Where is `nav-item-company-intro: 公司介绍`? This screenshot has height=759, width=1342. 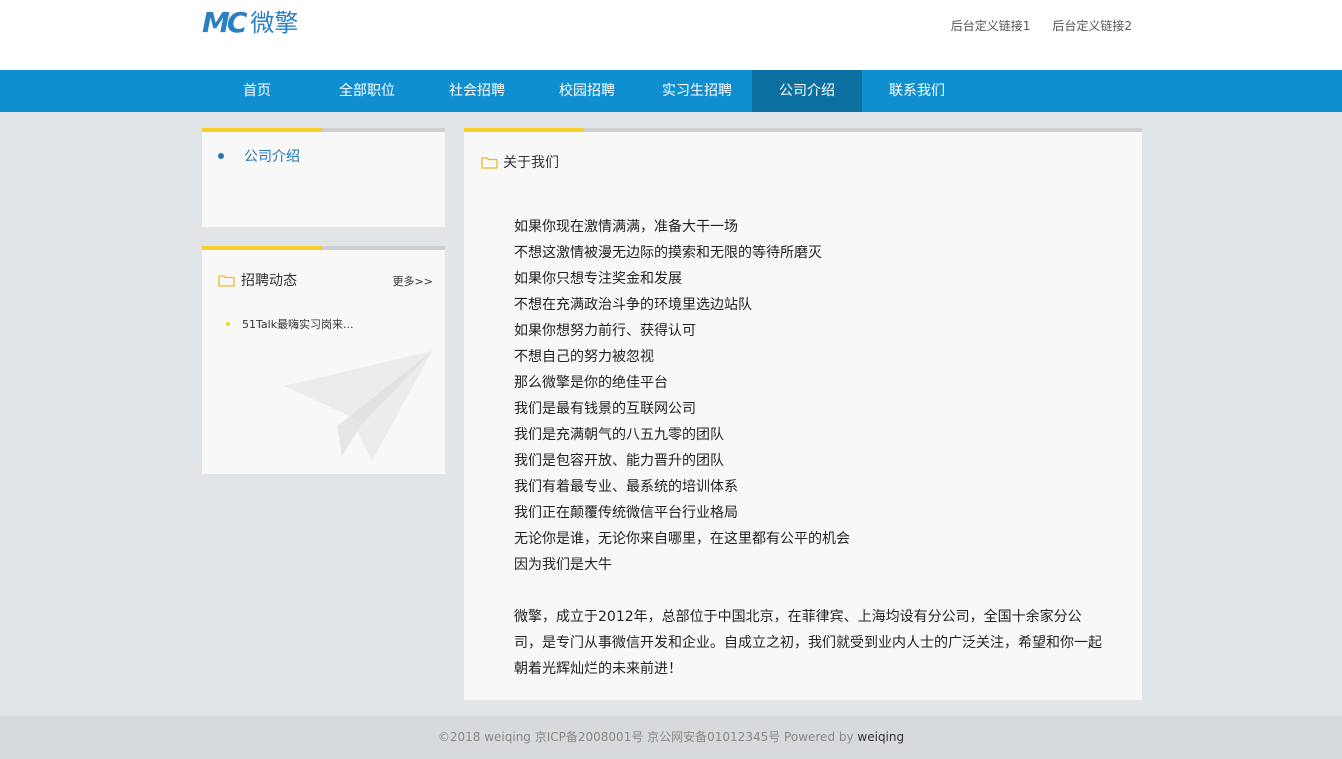
nav-item-company-intro: 公司介绍 is located at coordinates (807, 91).